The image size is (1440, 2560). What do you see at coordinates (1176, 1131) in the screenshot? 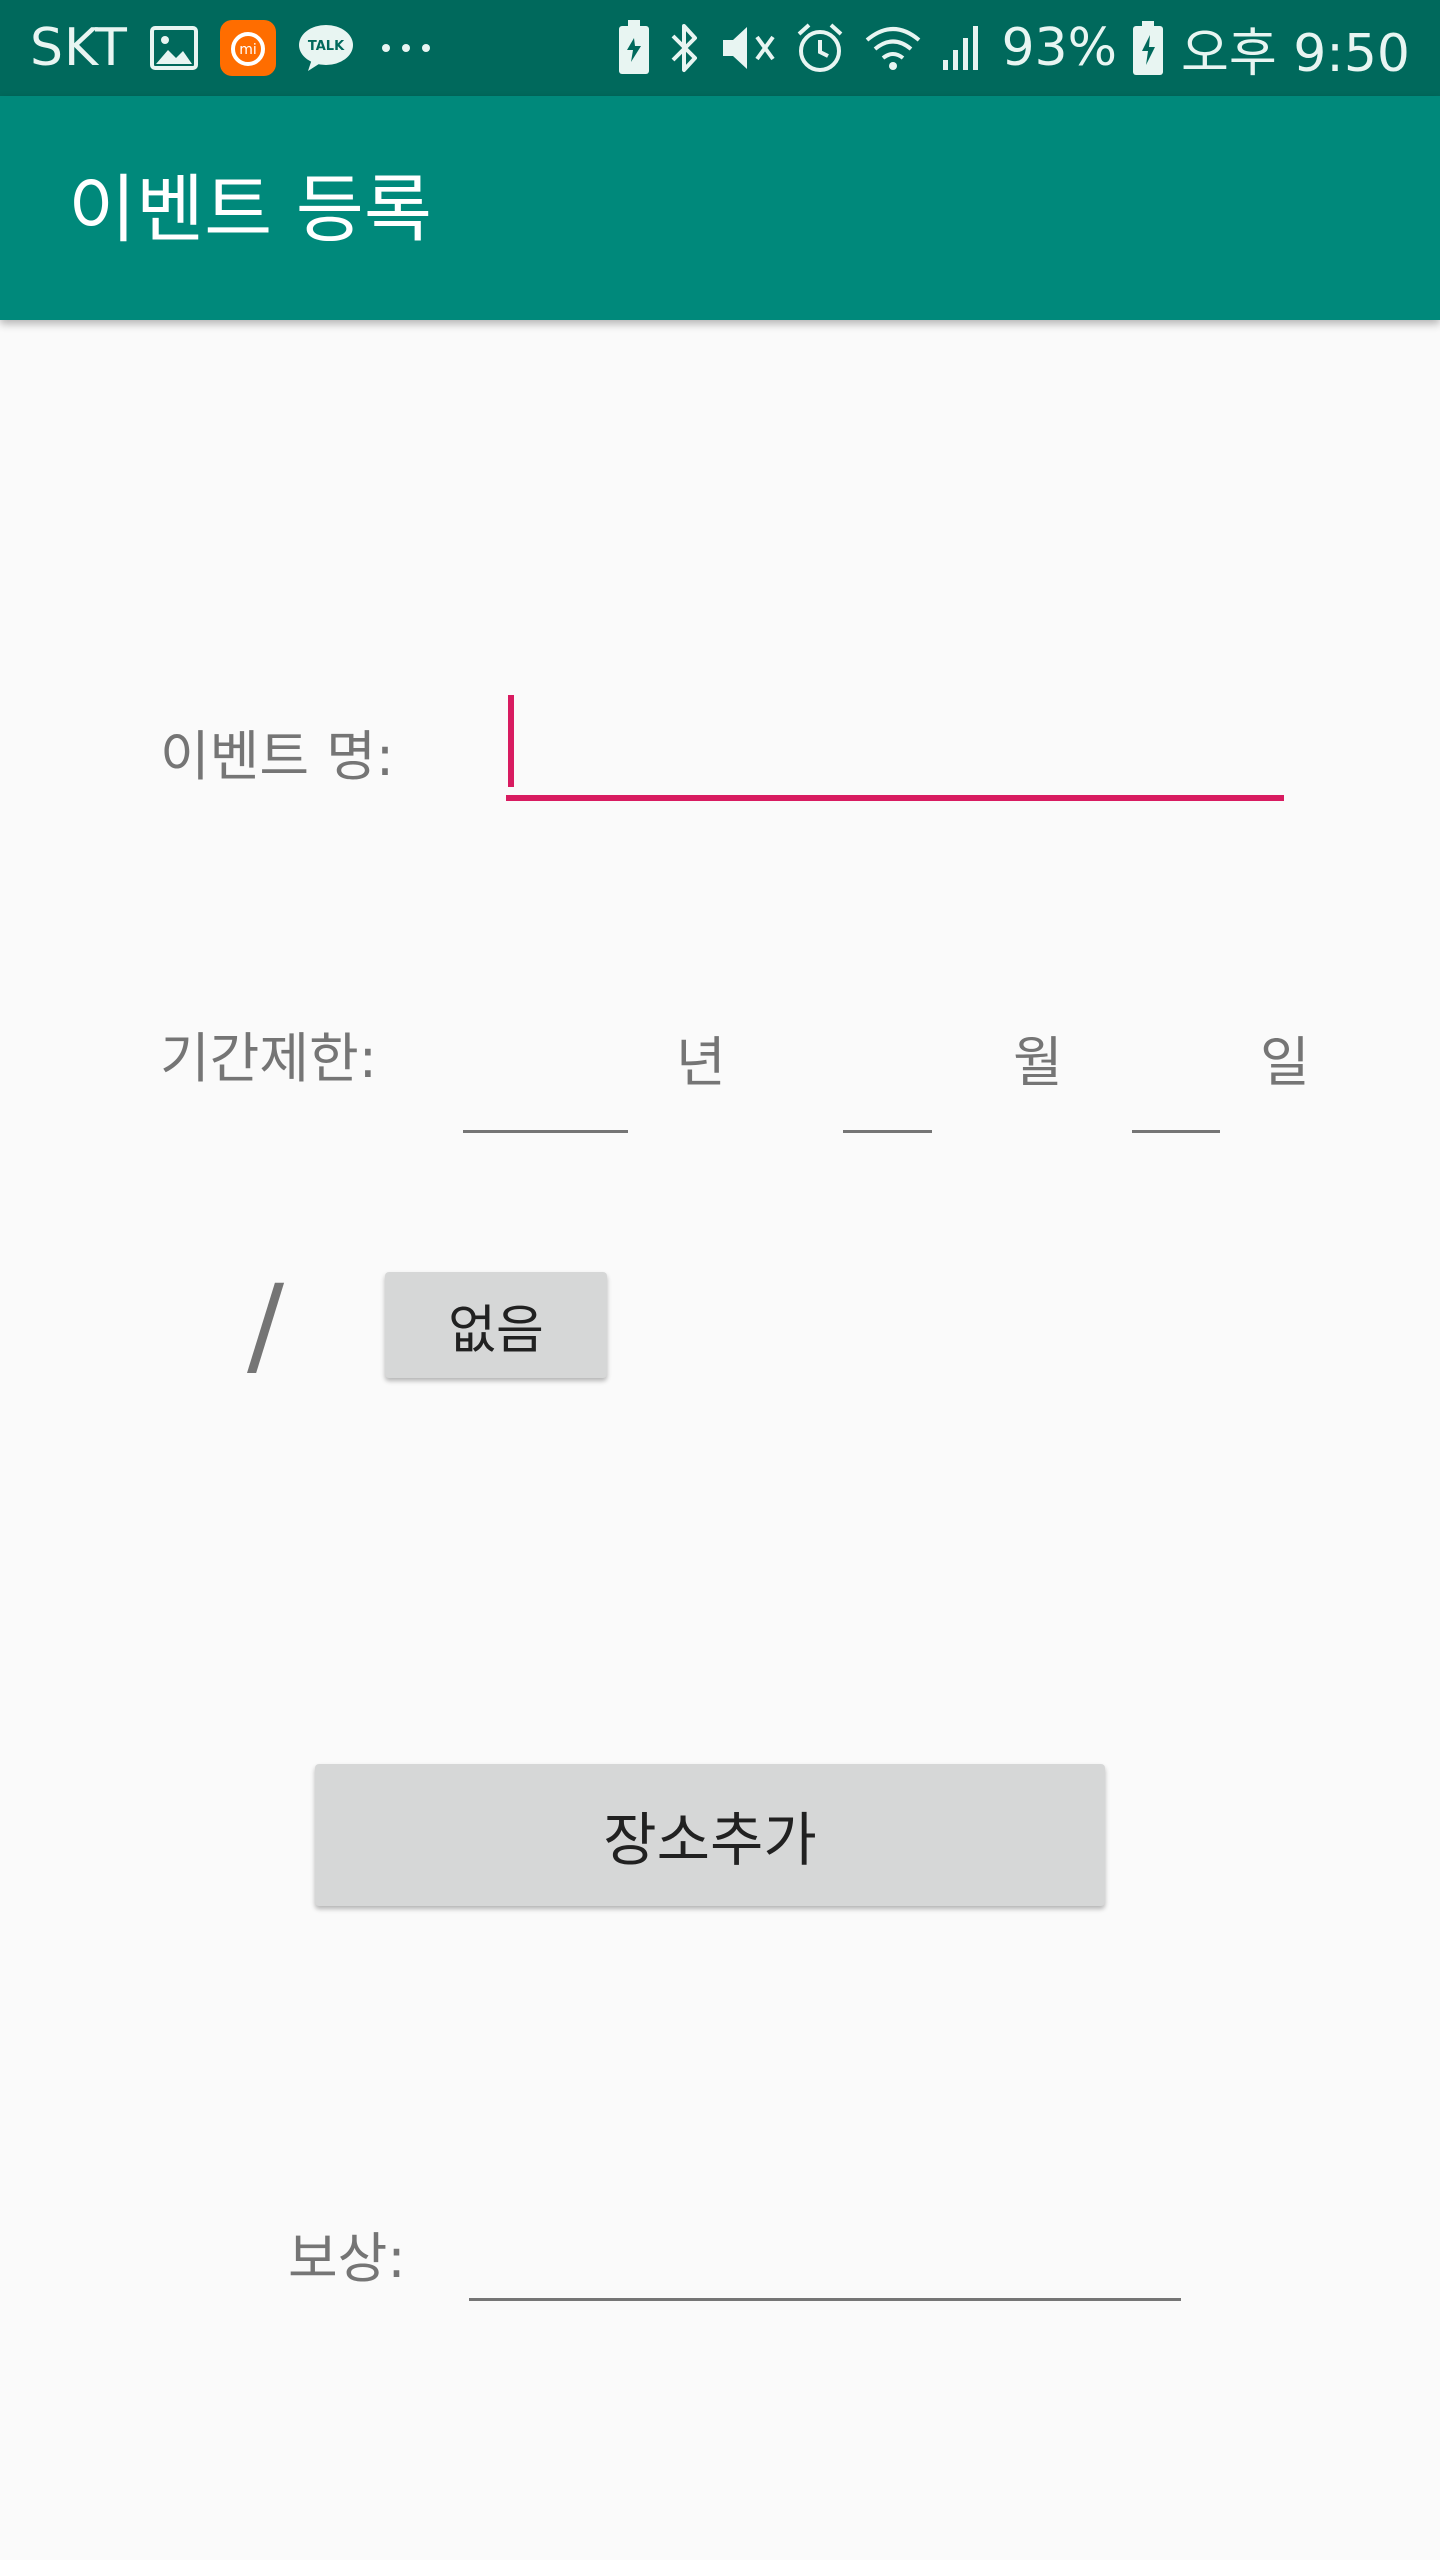
I see `day-underline` at bounding box center [1176, 1131].